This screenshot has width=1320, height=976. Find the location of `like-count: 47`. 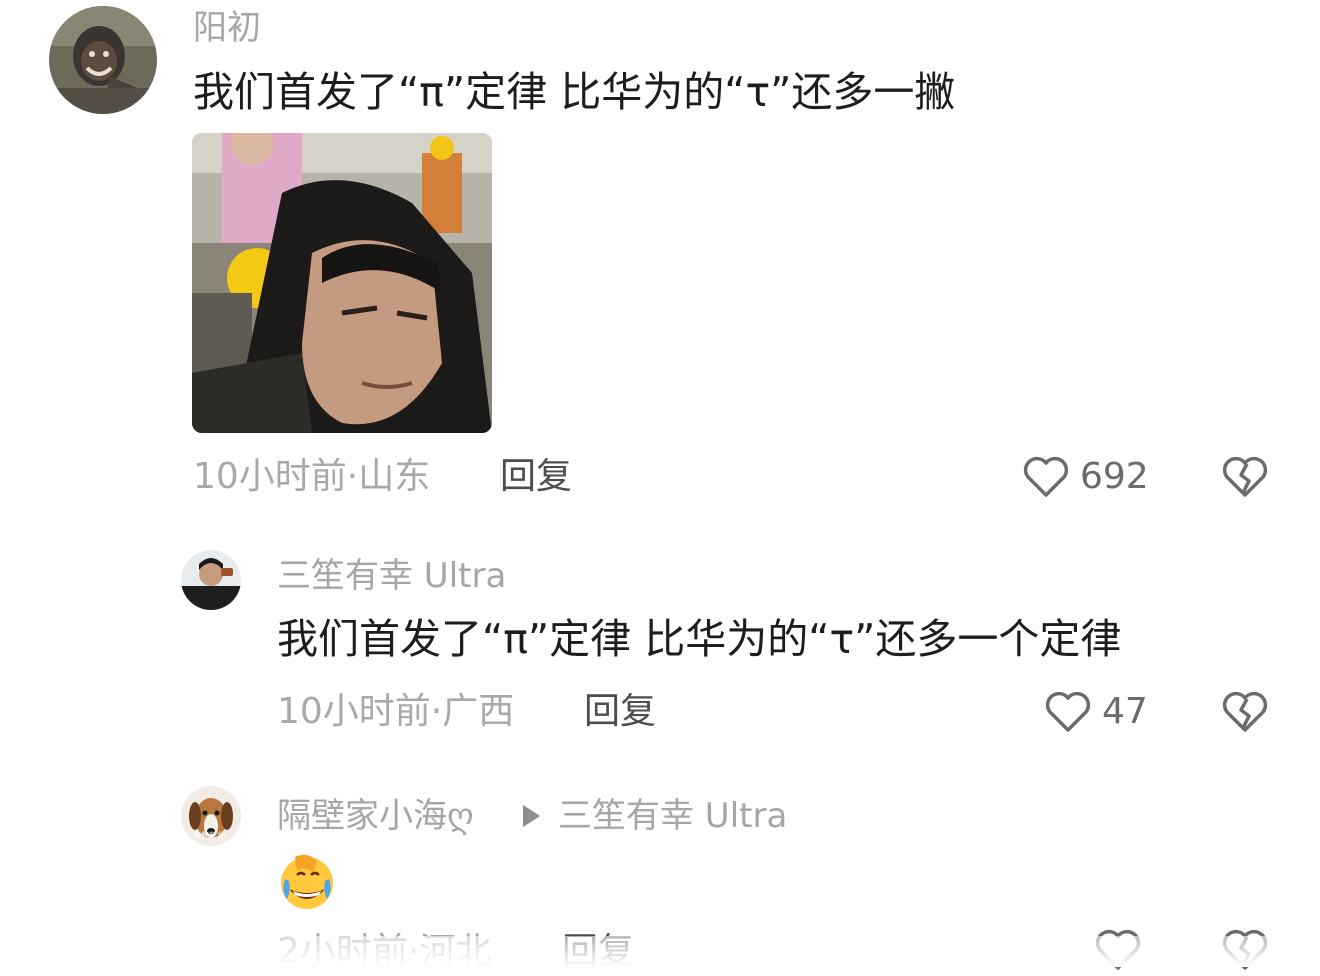

like-count: 47 is located at coordinates (1125, 711).